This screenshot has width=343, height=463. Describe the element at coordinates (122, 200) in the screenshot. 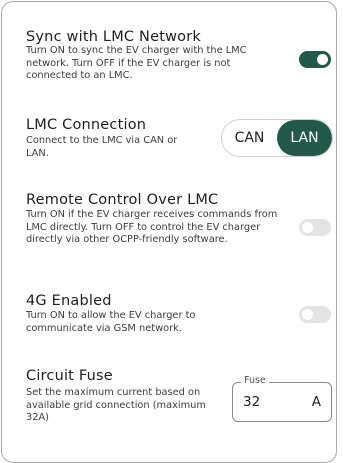

I see `remote-control-title: Remote Control Over LMC` at that location.